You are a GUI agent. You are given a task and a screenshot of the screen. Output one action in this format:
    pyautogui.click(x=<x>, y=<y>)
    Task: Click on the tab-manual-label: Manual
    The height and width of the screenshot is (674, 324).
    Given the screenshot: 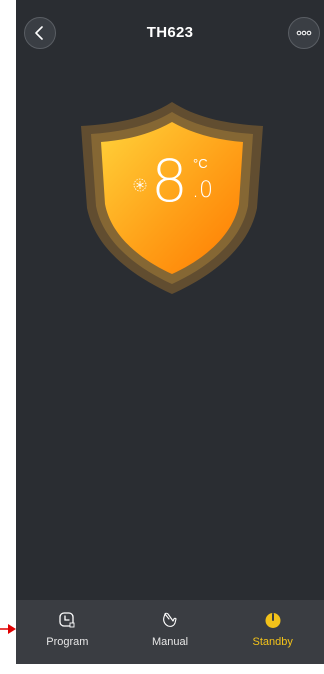 What is the action you would take?
    pyautogui.click(x=170, y=642)
    